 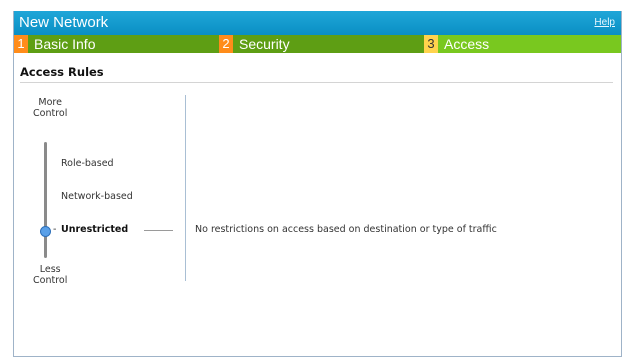 What do you see at coordinates (467, 44) in the screenshot?
I see `tab-label: Access` at bounding box center [467, 44].